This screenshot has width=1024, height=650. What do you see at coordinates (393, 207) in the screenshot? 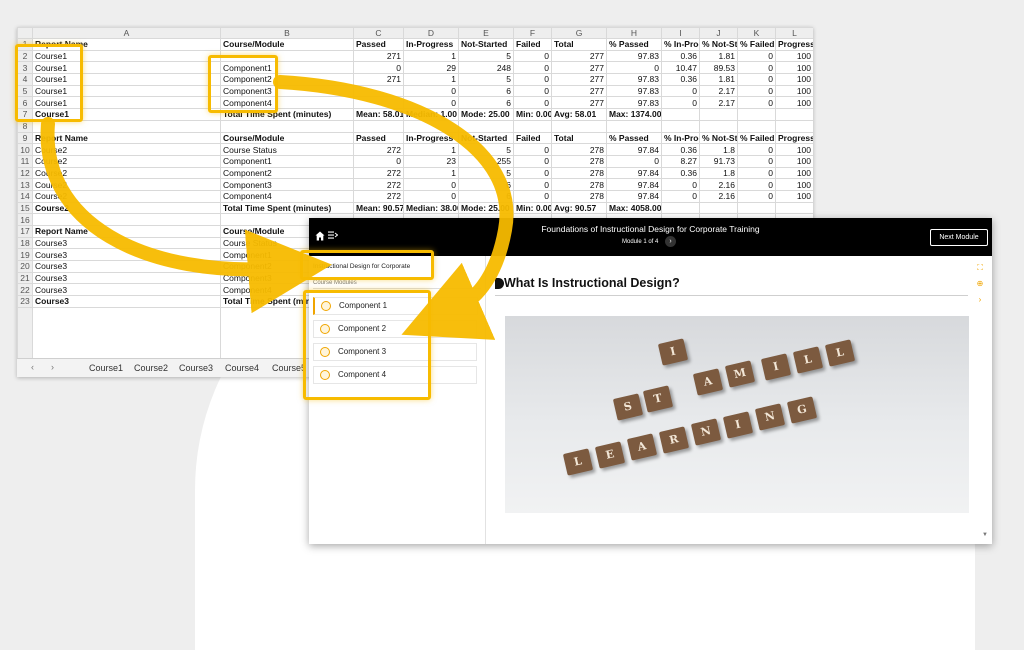
I see `arrow-components-to-modules` at bounding box center [393, 207].